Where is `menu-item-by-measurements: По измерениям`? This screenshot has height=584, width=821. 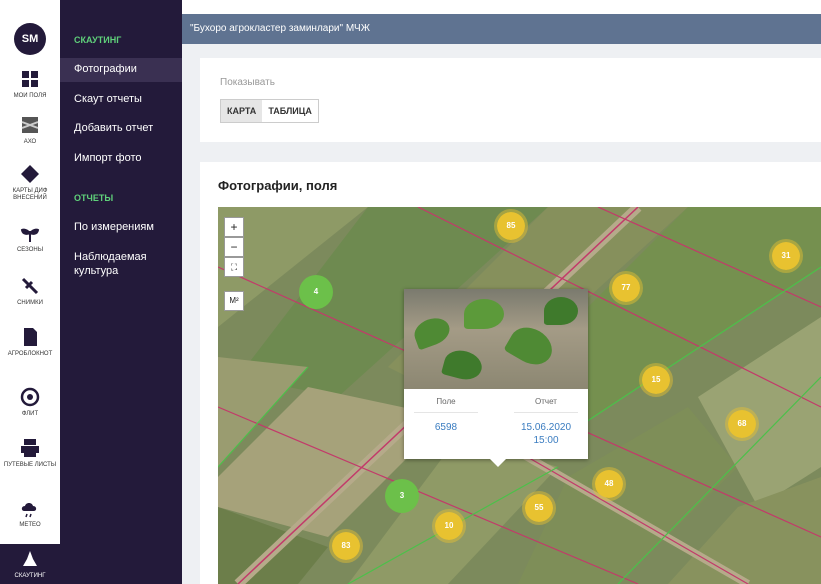 menu-item-by-measurements: По измерениям is located at coordinates (114, 227).